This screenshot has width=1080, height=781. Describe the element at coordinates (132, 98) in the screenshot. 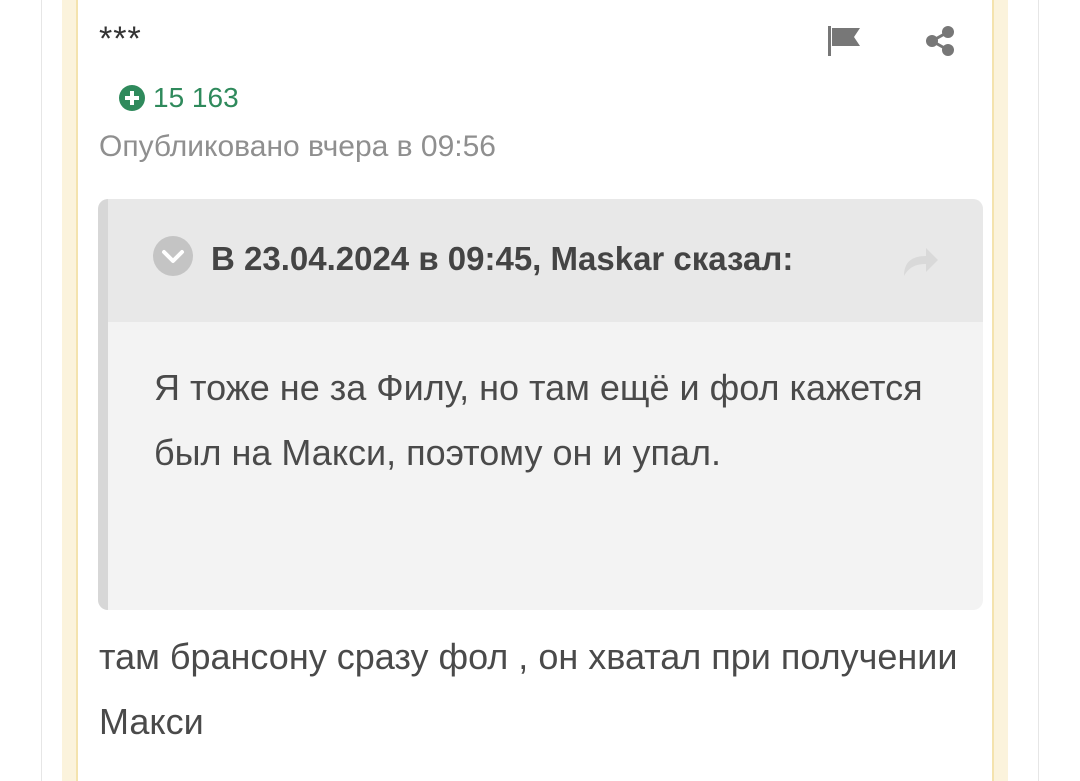

I see `plus-circle-icon` at that location.